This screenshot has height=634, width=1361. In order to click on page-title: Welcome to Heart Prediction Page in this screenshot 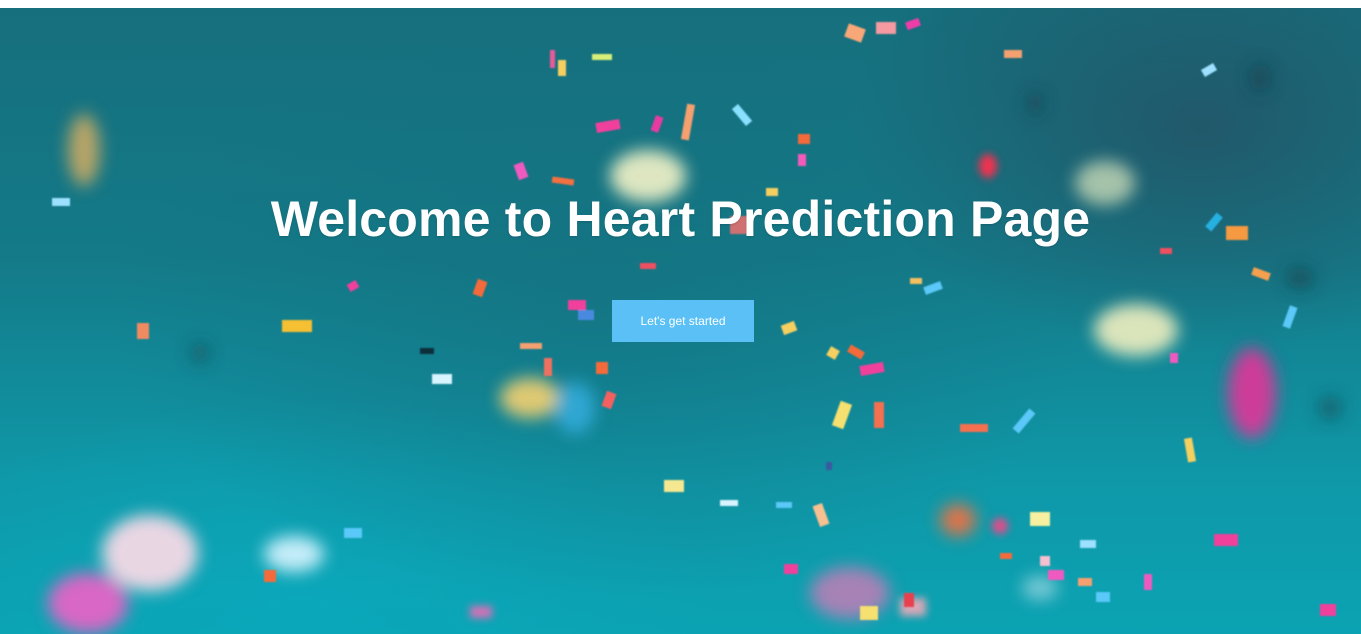, I will do `click(680, 219)`.